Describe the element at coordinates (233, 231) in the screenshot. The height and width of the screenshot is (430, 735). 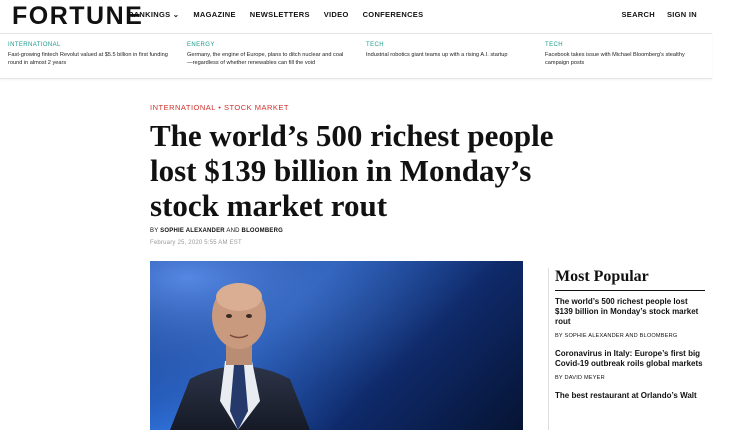
I see `byline-and: AND` at that location.